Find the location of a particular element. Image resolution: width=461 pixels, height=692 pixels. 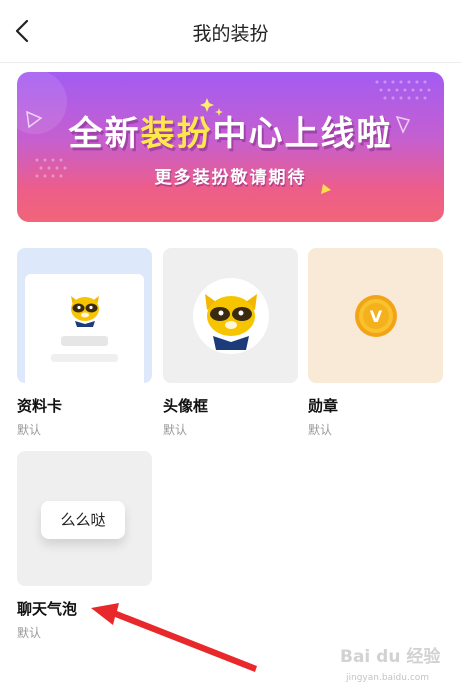

banner-title-part: 全新 is located at coordinates (104, 134).